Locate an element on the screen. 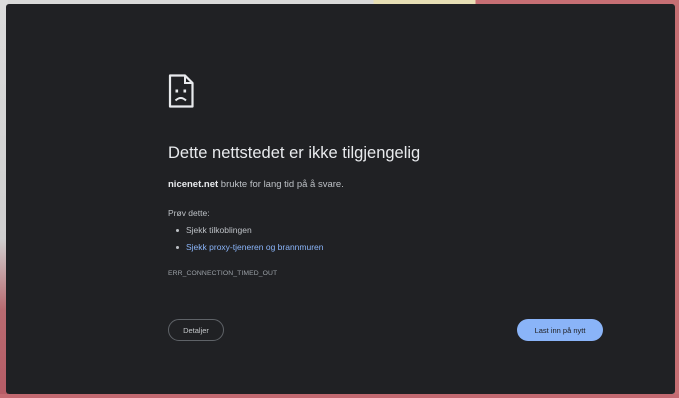 The width and height of the screenshot is (679, 398). sad-document-icon is located at coordinates (181, 91).